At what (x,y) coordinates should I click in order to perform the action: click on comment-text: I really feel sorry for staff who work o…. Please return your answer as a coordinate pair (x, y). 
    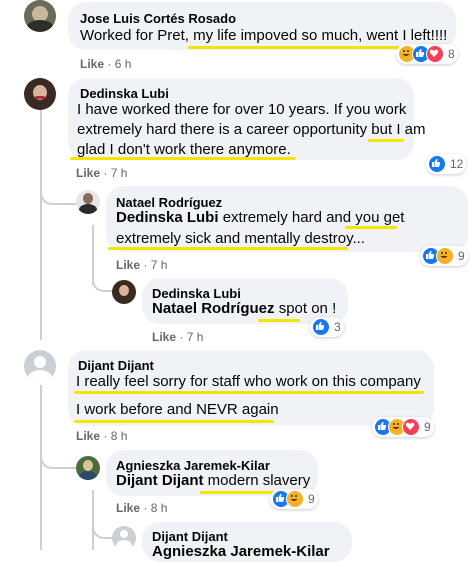
    Looking at the image, I should click on (248, 381).